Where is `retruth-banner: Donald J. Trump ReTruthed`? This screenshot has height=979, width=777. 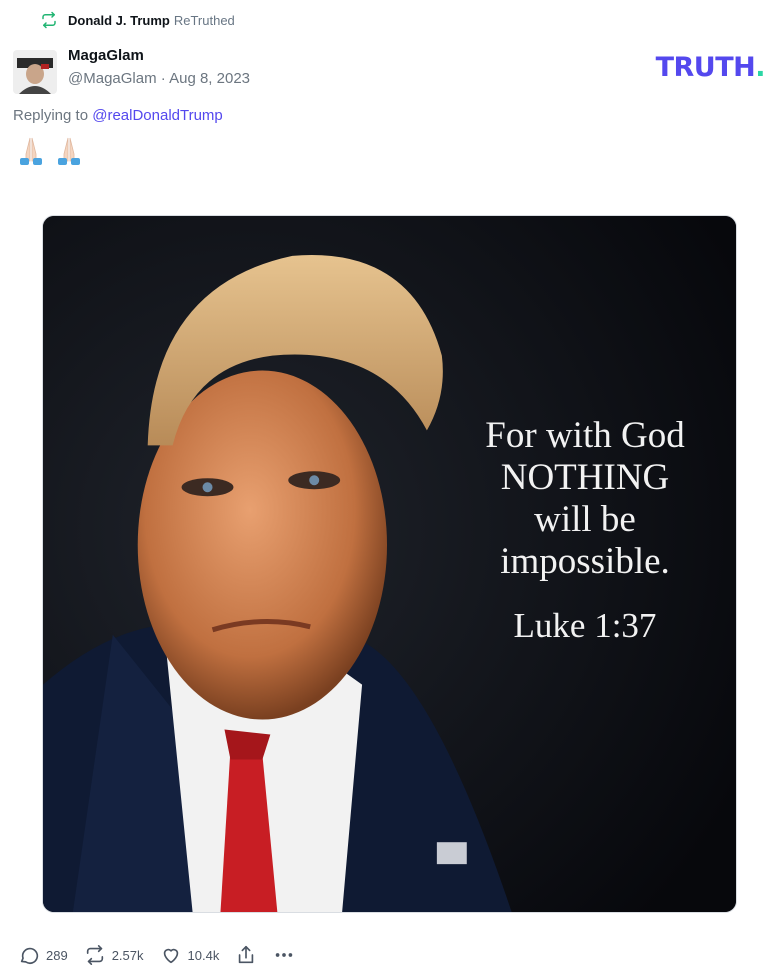 retruth-banner: Donald J. Trump ReTruthed is located at coordinates (137, 20).